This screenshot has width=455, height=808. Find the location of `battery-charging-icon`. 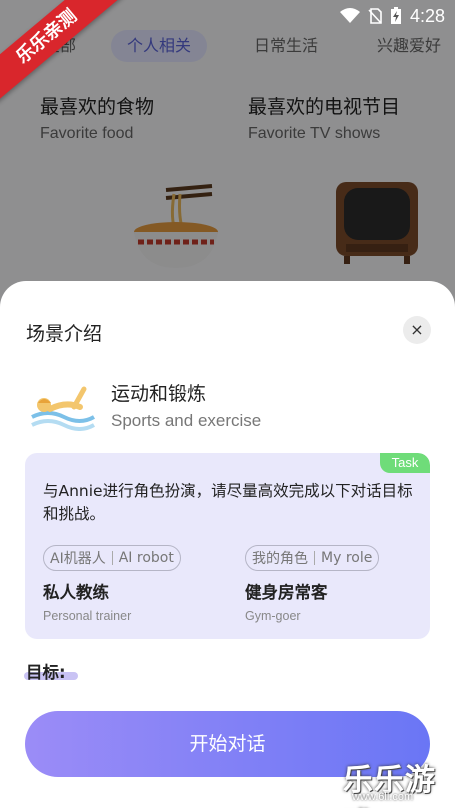

battery-charging-icon is located at coordinates (395, 15).